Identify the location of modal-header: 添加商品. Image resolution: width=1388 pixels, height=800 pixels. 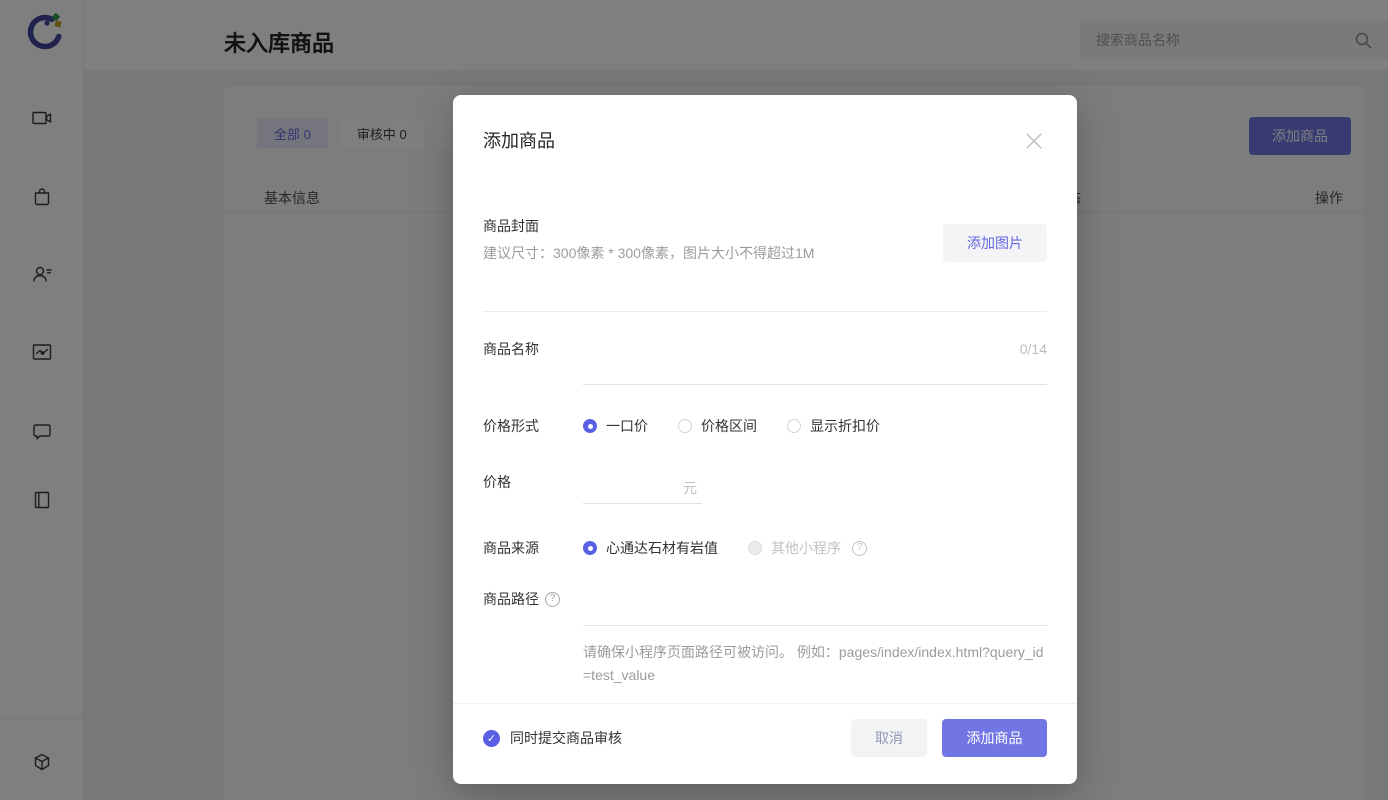
(765, 124).